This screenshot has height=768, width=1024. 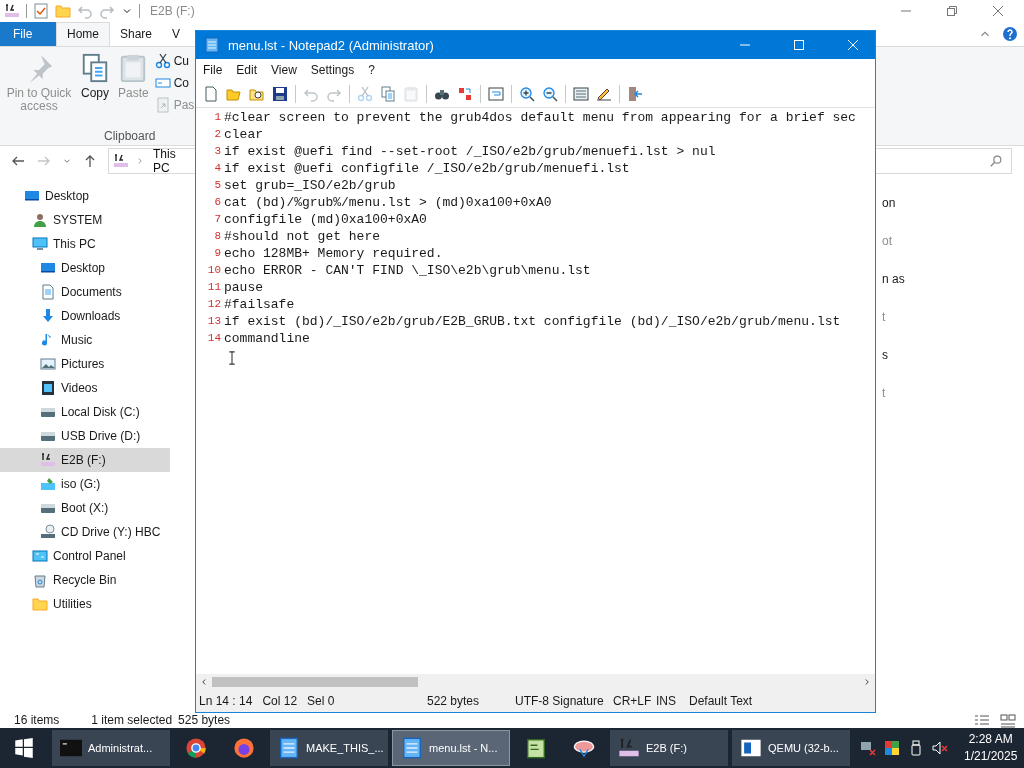 What do you see at coordinates (85, 460) in the screenshot?
I see `tree-item: E2B (F:)` at bounding box center [85, 460].